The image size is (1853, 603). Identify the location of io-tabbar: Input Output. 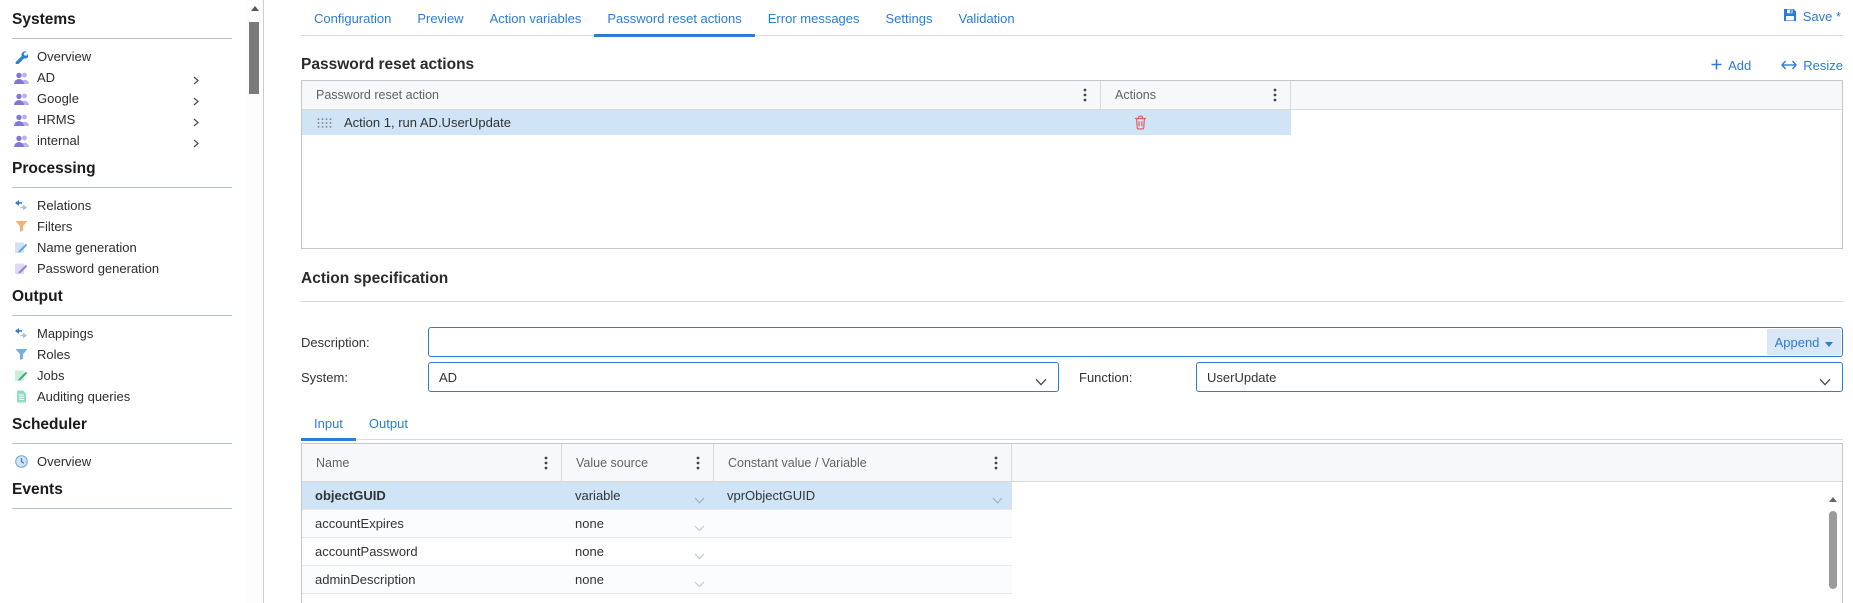
(1072, 427).